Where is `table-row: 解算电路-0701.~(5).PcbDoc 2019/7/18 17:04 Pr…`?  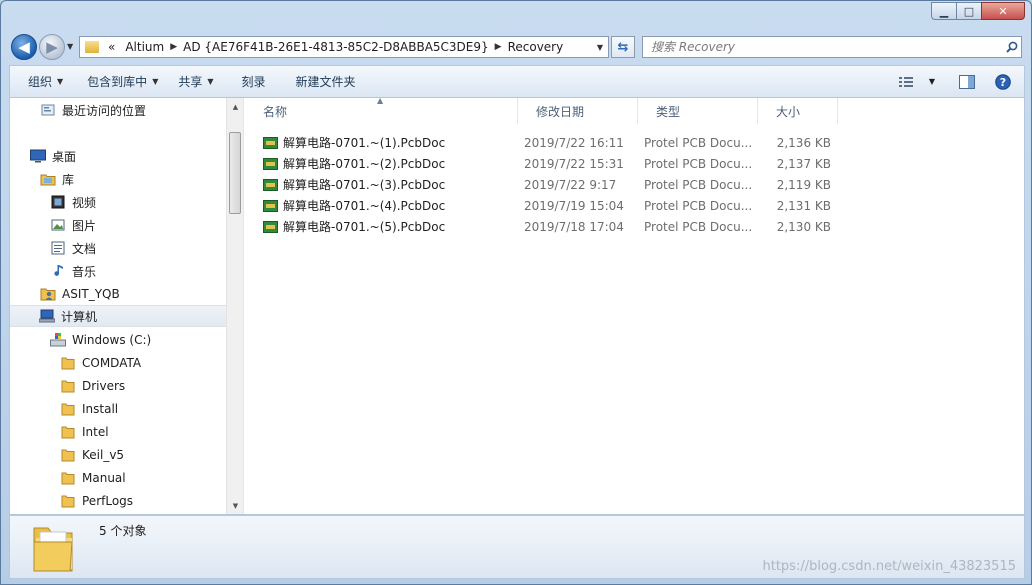 table-row: 解算电路-0701.~(5).PcbDoc 2019/7/18 17:04 Pr… is located at coordinates (545, 226).